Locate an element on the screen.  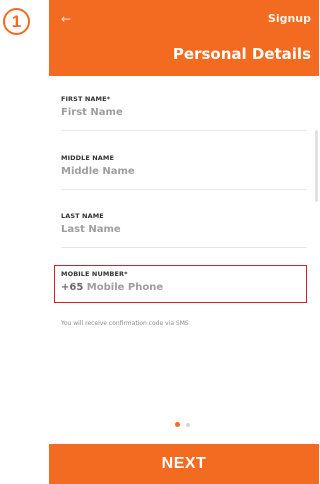
step-number: 1 is located at coordinates (16, 21).